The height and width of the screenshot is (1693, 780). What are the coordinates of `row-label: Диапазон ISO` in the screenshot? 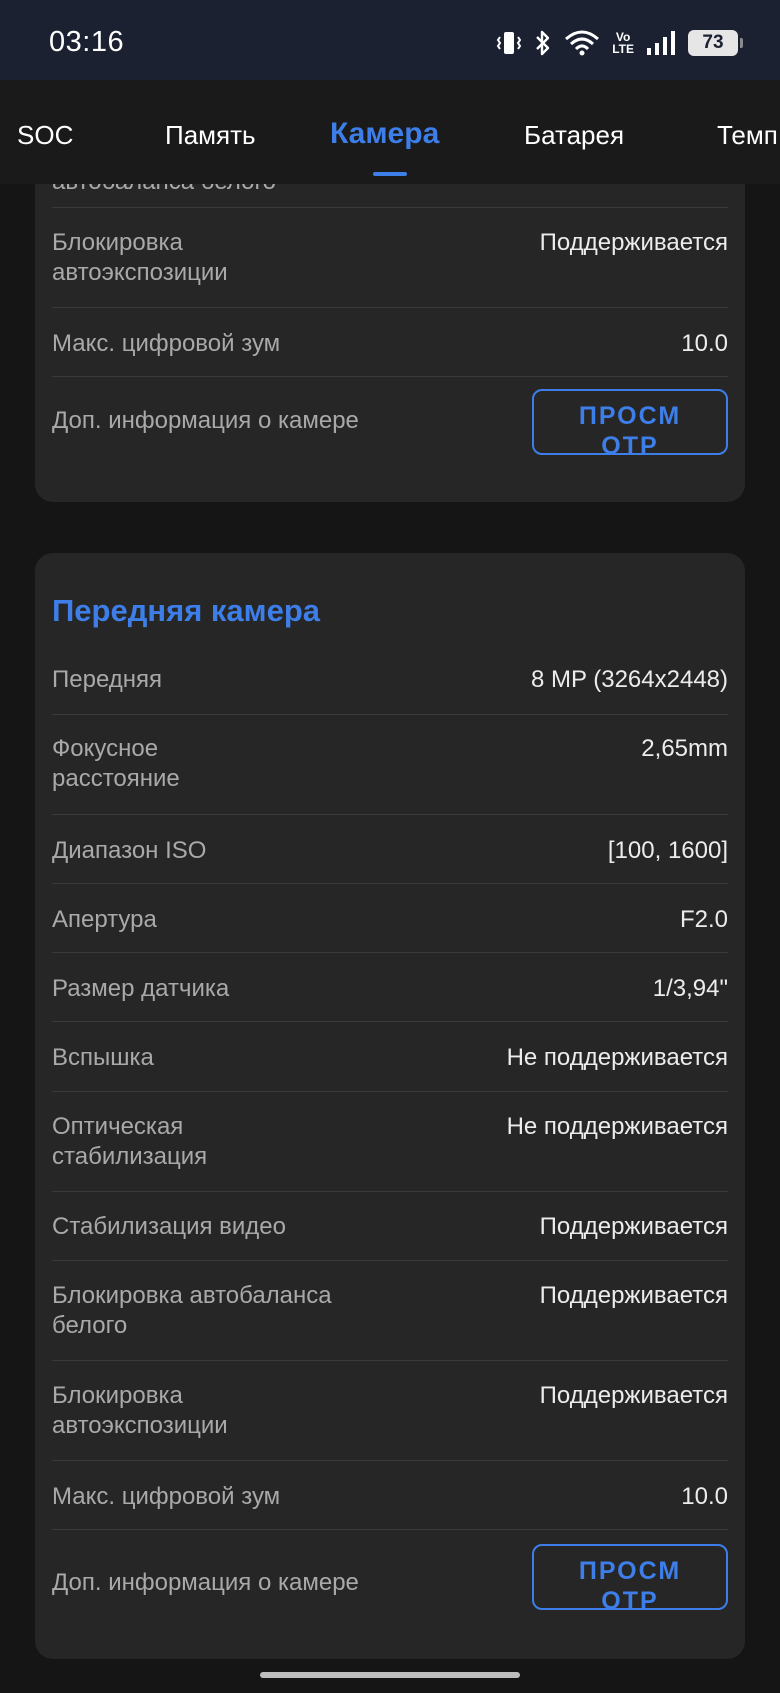 It's located at (129, 850).